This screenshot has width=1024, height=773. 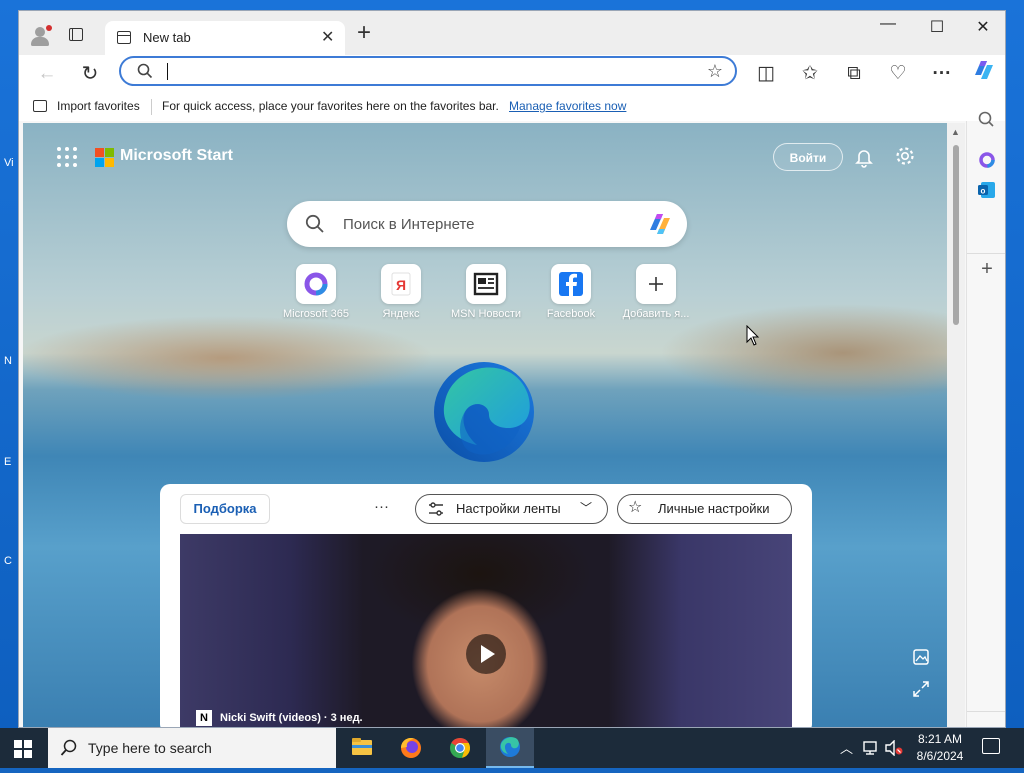 I want to click on source-logo-icon: N, so click(x=204, y=718).